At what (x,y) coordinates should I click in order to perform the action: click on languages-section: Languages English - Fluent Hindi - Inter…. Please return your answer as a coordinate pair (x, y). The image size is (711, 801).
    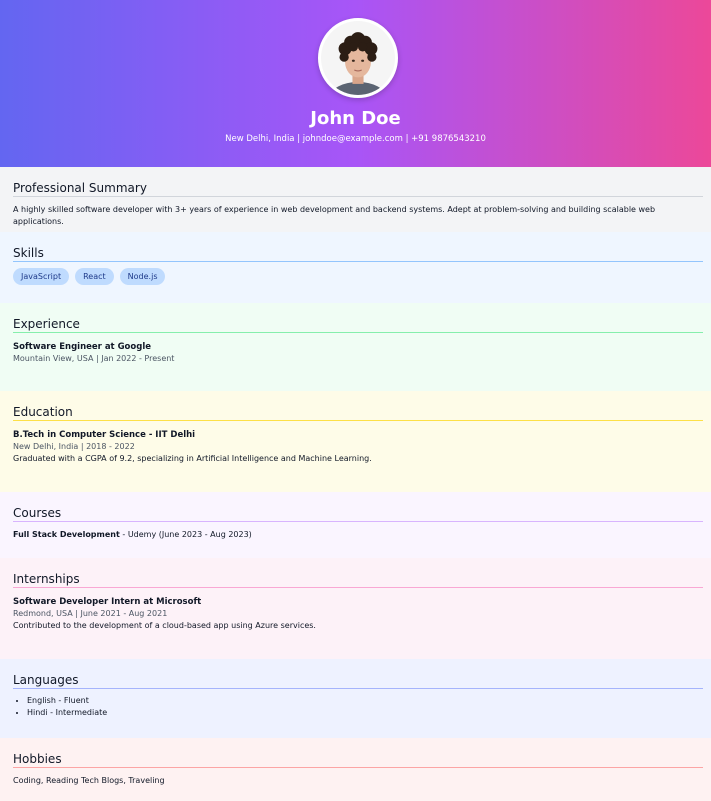
    Looking at the image, I should click on (355, 698).